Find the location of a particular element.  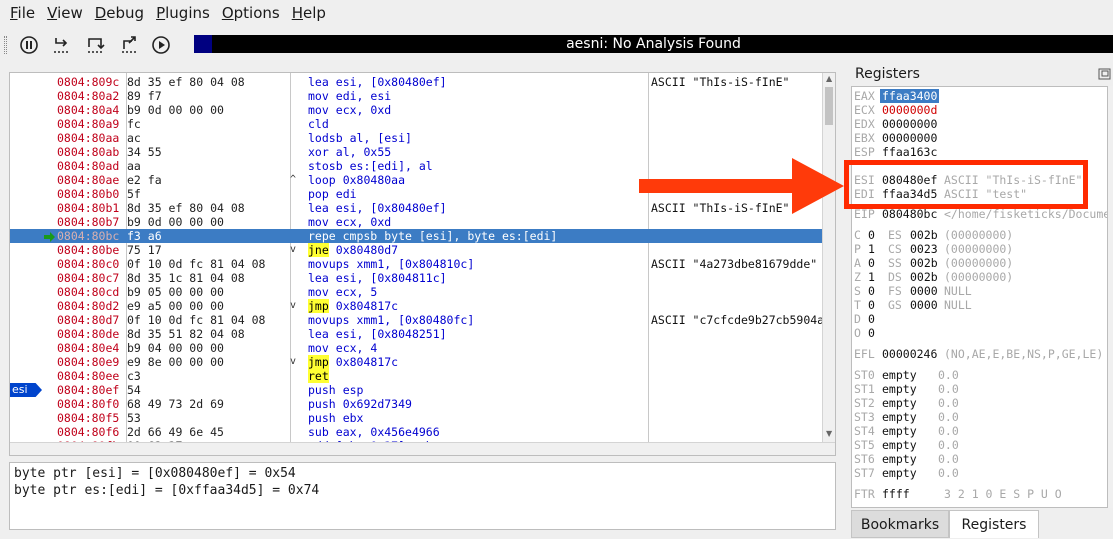

disassembly-row: 0804:80ab 34 55 xor al, 0x55 is located at coordinates (416, 152).